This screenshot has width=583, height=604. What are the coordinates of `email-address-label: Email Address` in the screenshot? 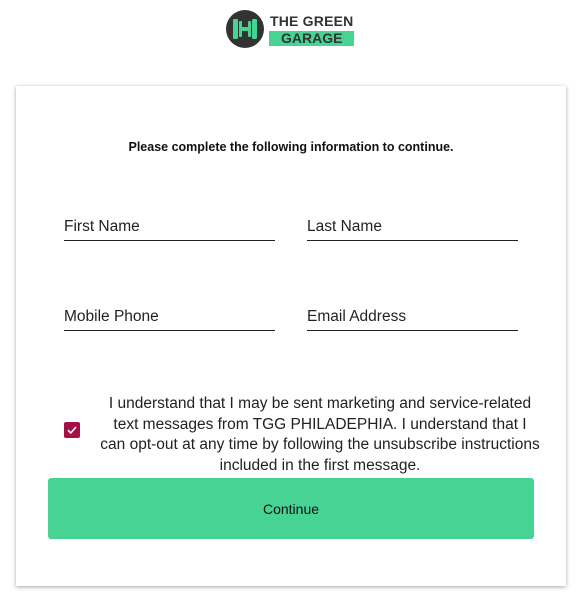 It's located at (357, 316).